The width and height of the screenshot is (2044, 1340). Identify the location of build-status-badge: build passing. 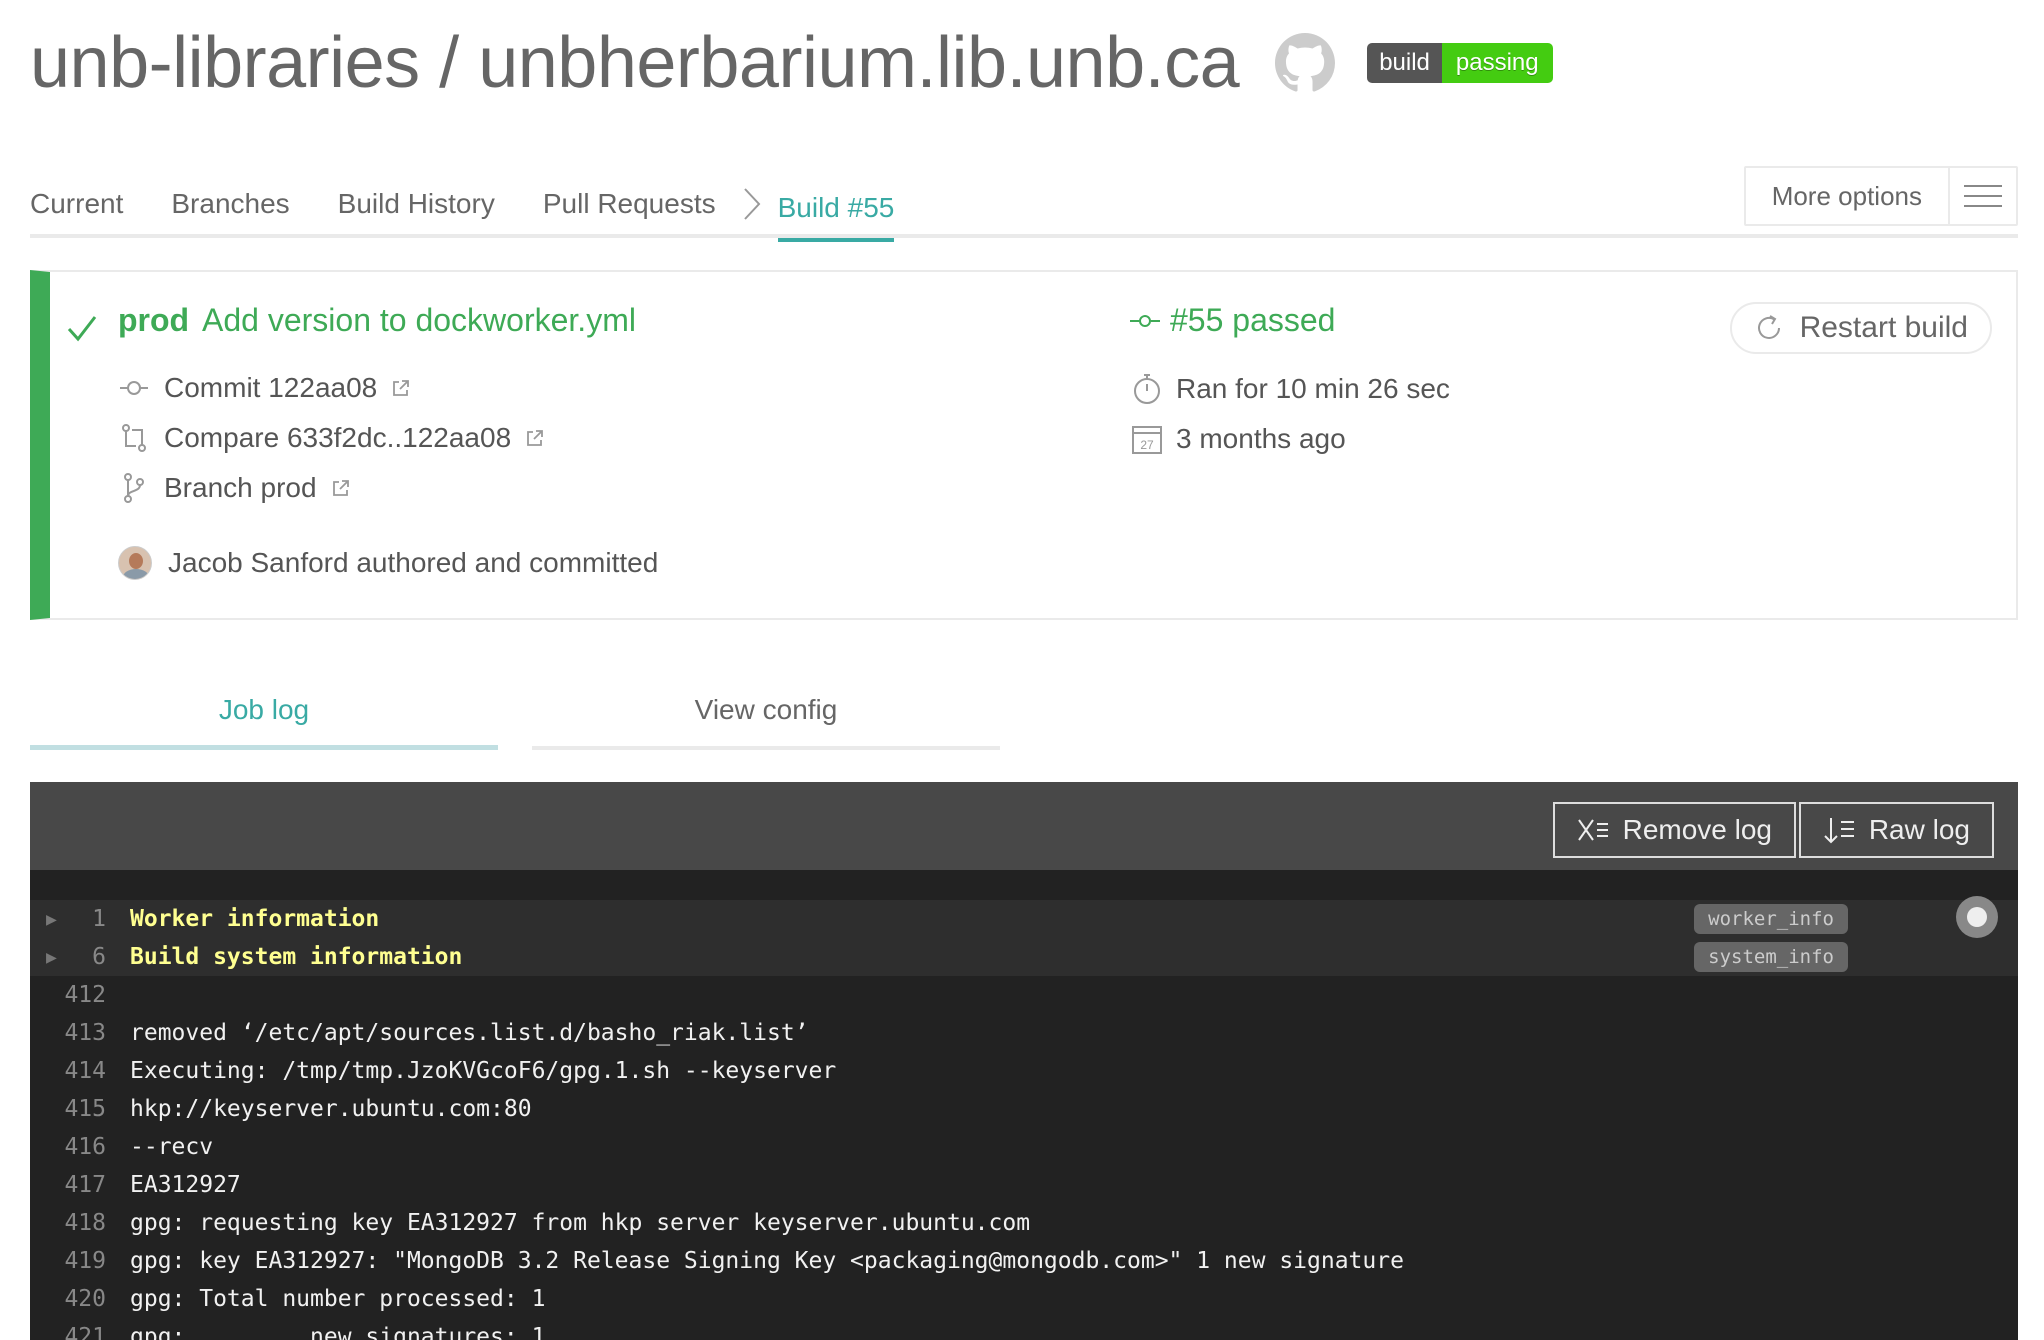
(1460, 63).